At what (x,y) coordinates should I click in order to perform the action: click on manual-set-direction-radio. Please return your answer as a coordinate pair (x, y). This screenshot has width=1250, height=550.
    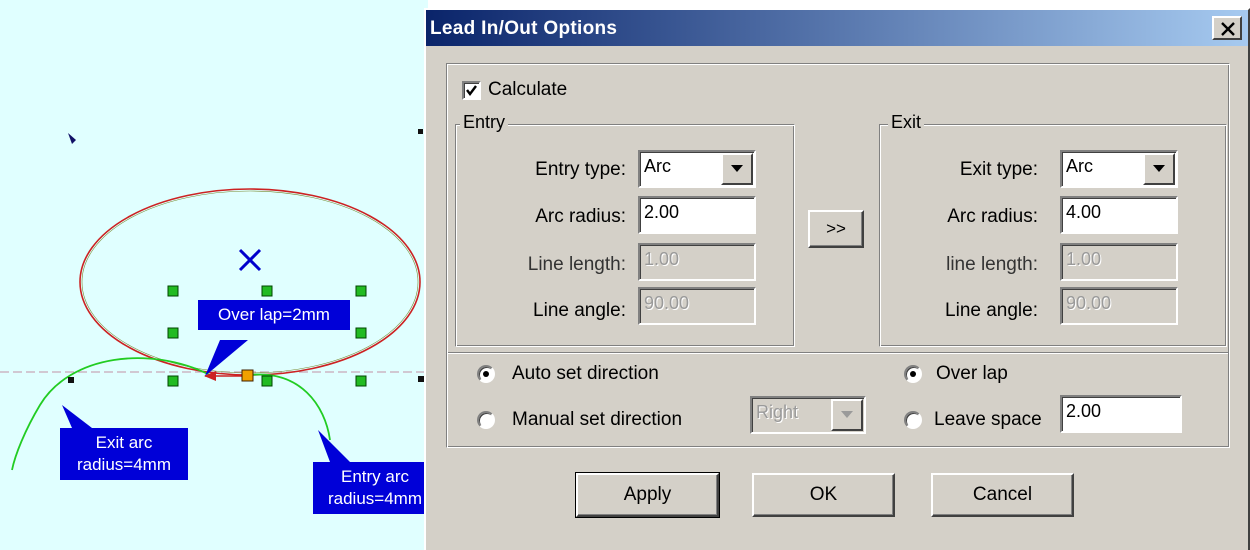
    Looking at the image, I should click on (486, 420).